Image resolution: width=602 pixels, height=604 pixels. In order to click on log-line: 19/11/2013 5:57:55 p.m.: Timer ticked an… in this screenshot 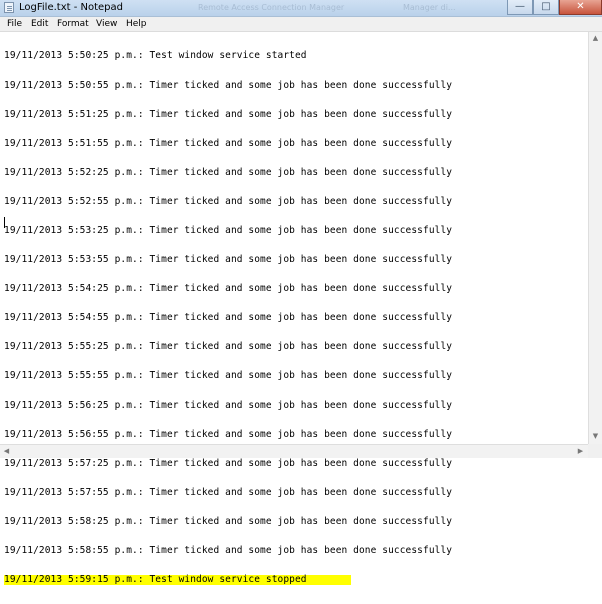, I will do `click(228, 492)`.